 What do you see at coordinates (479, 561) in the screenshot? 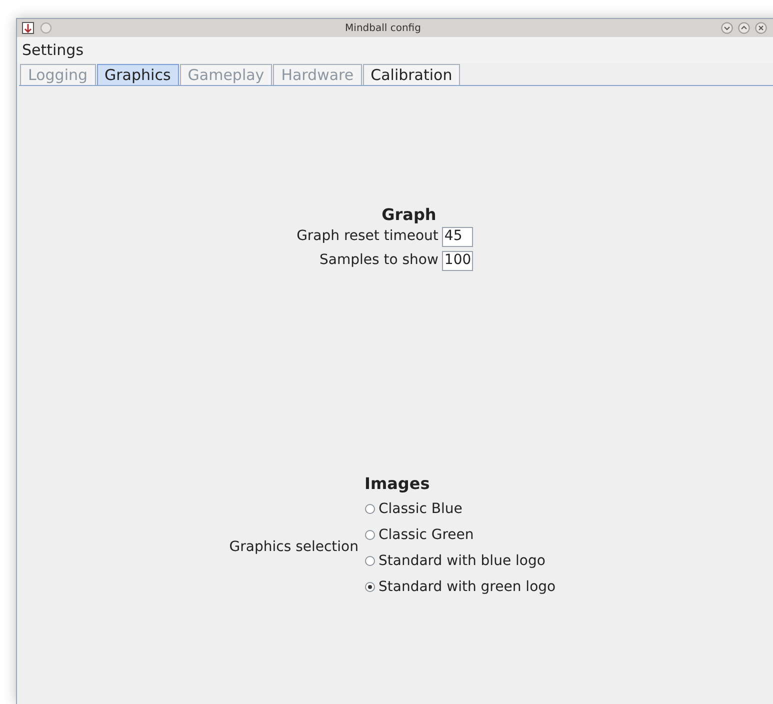
I see `radio-option: Standard with blue logo` at bounding box center [479, 561].